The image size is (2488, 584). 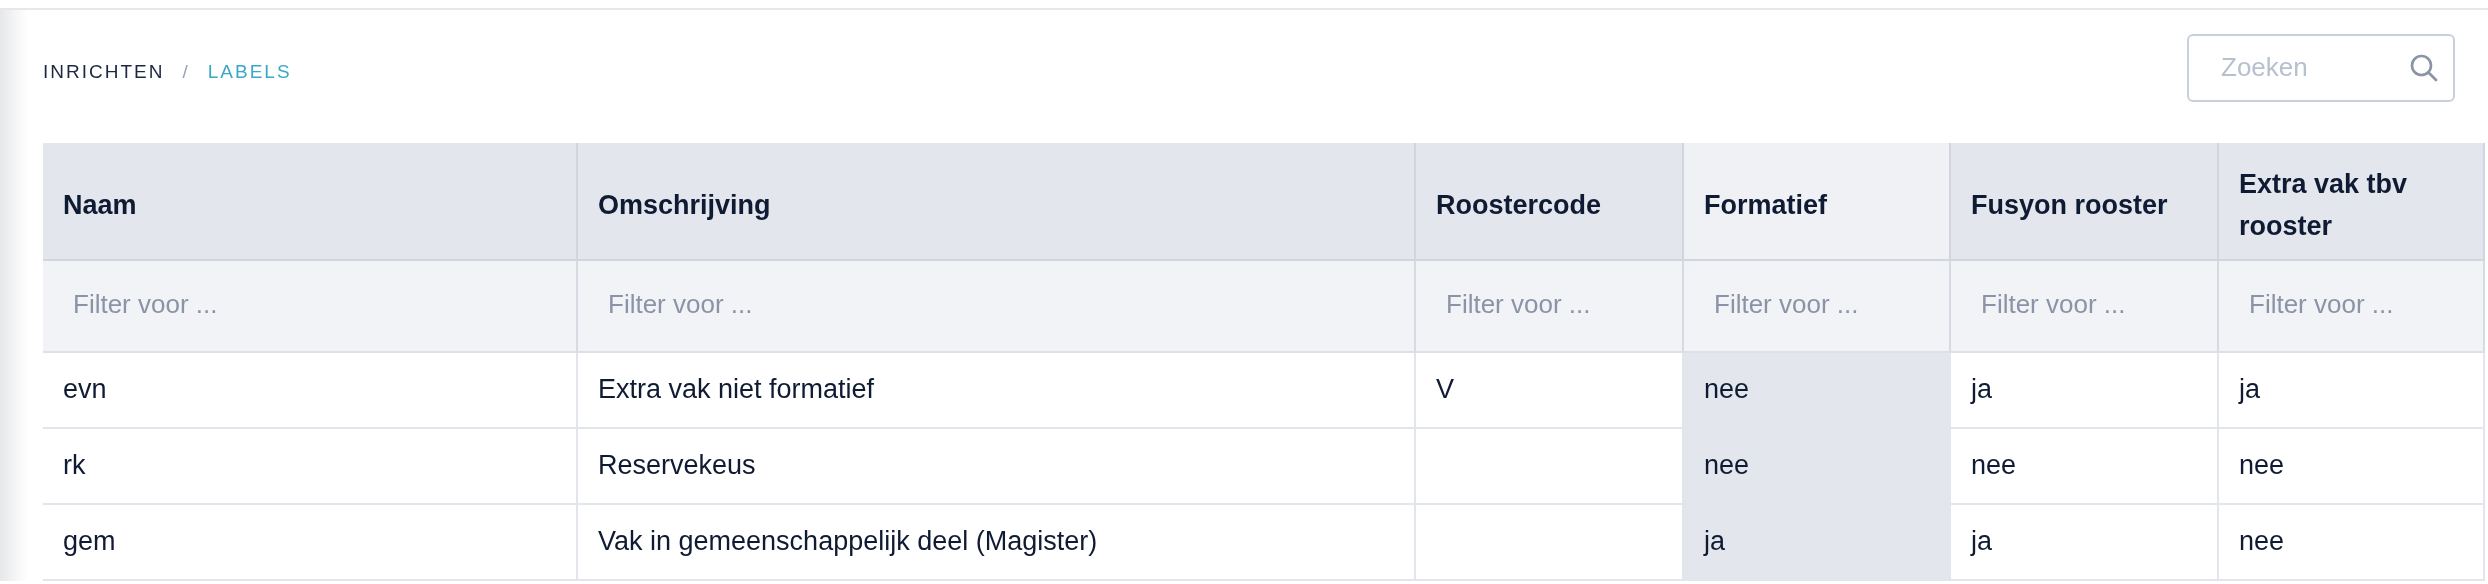 I want to click on column-header: Roostercode, so click(x=1549, y=201).